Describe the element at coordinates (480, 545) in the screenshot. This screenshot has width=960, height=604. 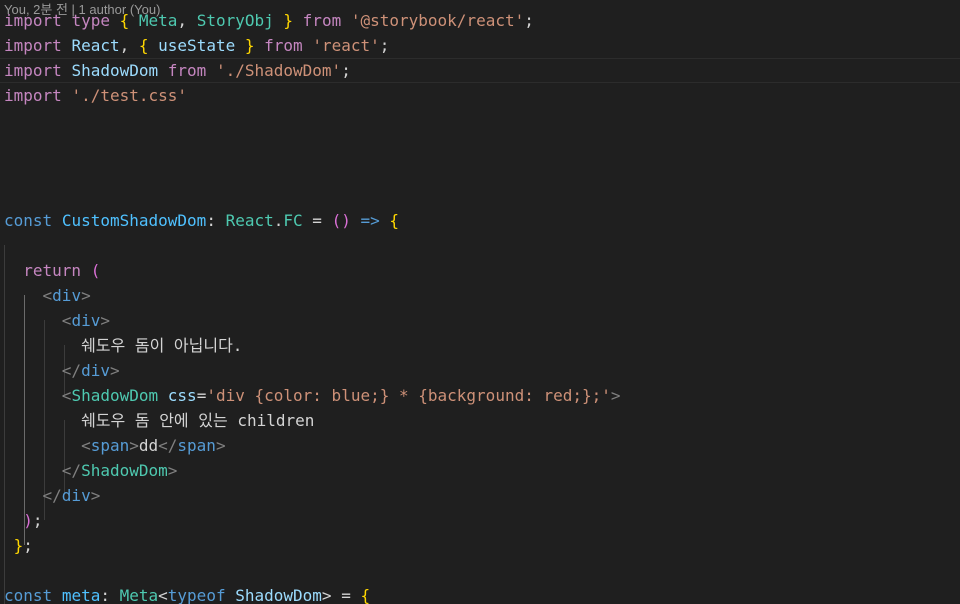
I see `code-line: };` at that location.